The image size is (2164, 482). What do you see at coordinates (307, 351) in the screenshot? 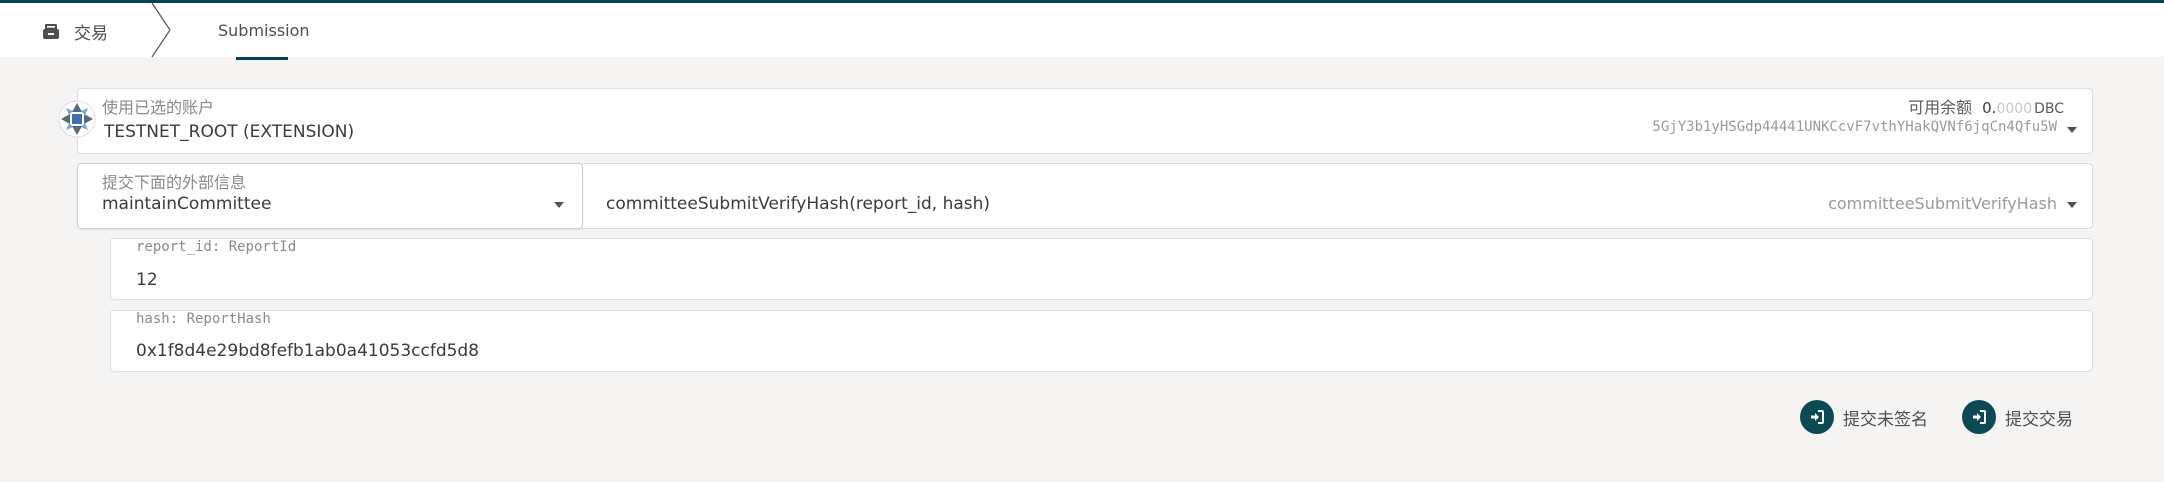
I see `param-hash-input: 0x1f8d4e29bd8fefb1ab0a41053ccfd5d8` at bounding box center [307, 351].